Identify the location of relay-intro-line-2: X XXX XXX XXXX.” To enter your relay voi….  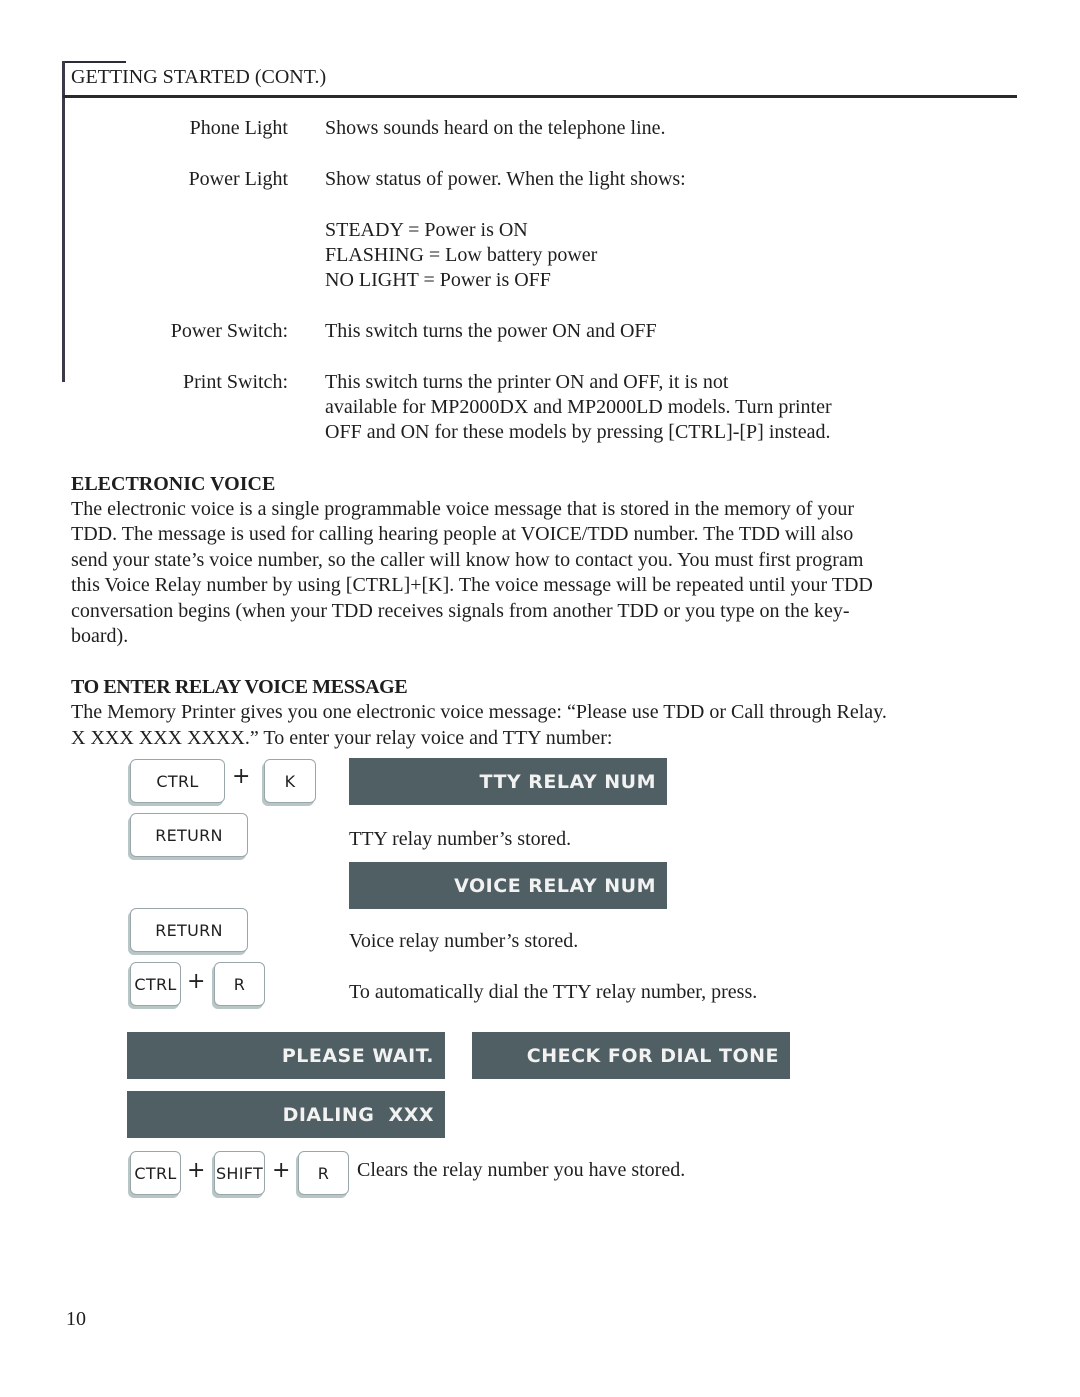
(342, 738).